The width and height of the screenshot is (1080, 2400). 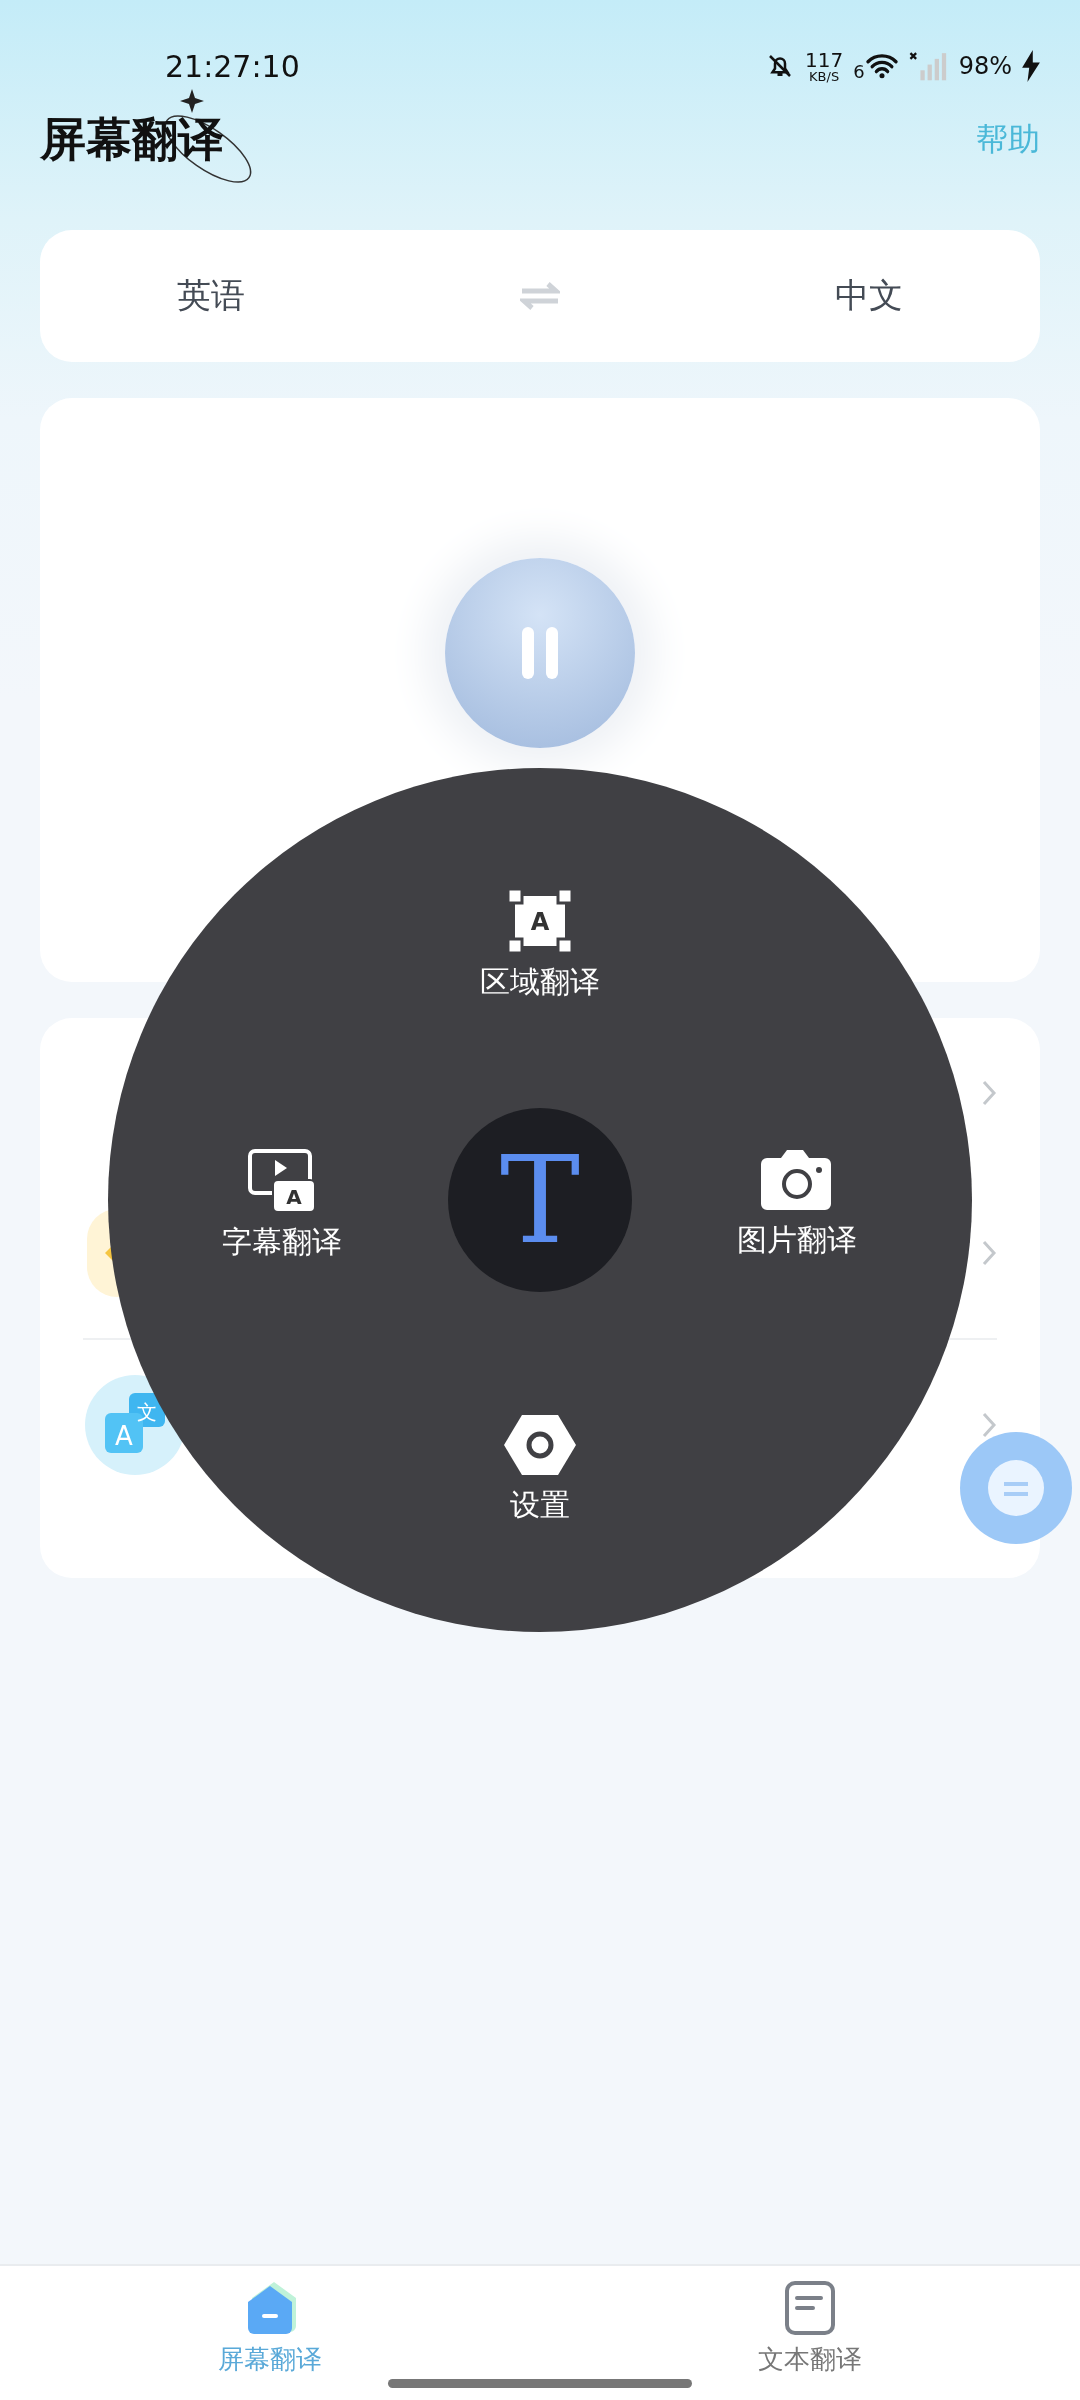 I want to click on menu-item: A 字幕翻译, so click(x=282, y=1213).